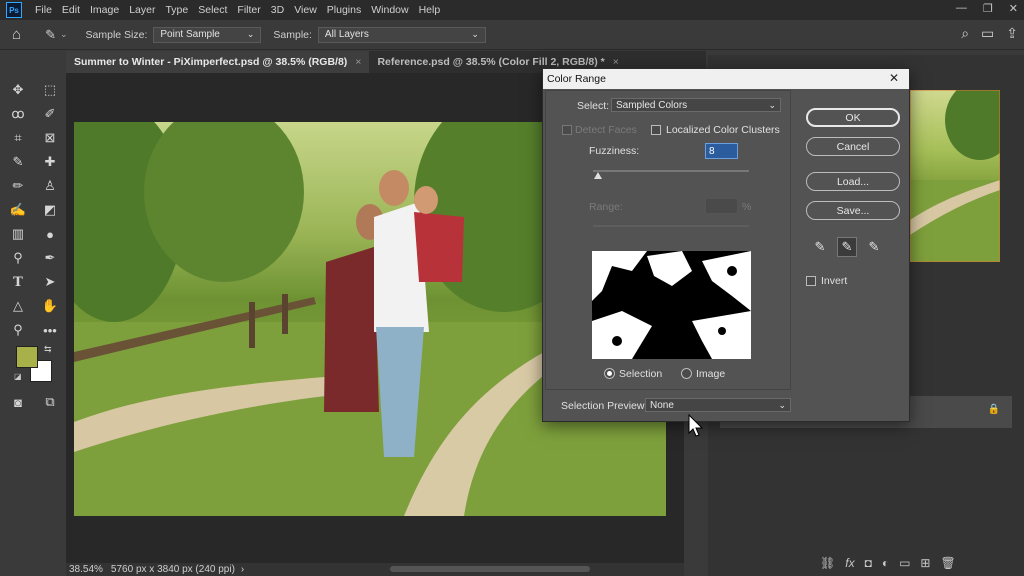 The width and height of the screenshot is (1024, 576). What do you see at coordinates (947, 563) in the screenshot?
I see `delete-layer-icon: 🗑` at bounding box center [947, 563].